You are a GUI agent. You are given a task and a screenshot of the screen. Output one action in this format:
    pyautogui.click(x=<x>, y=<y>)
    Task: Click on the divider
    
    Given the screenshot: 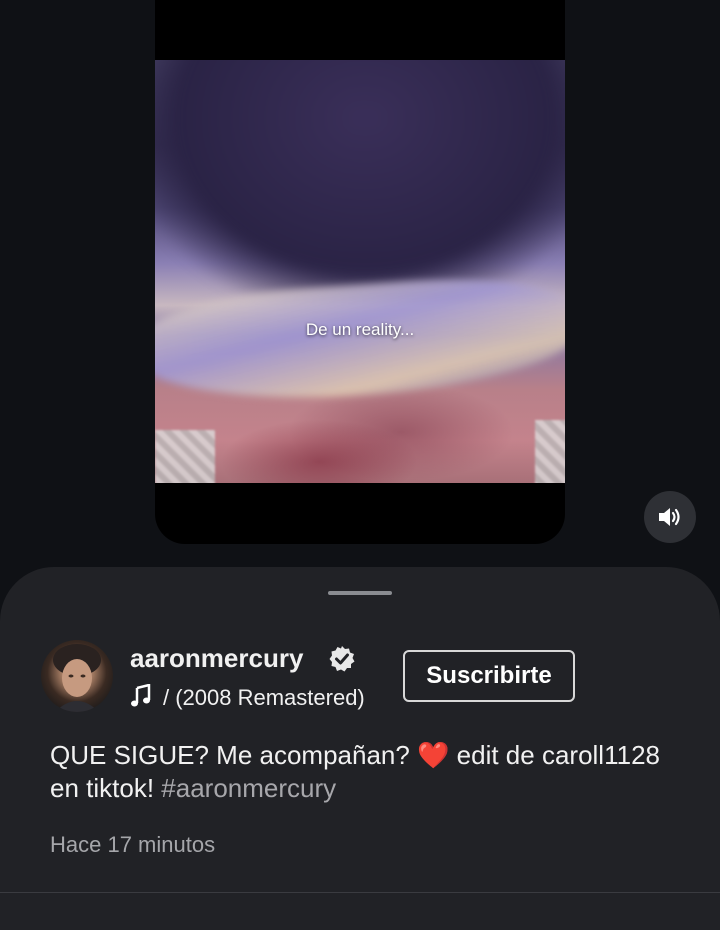 What is the action you would take?
    pyautogui.click(x=360, y=892)
    